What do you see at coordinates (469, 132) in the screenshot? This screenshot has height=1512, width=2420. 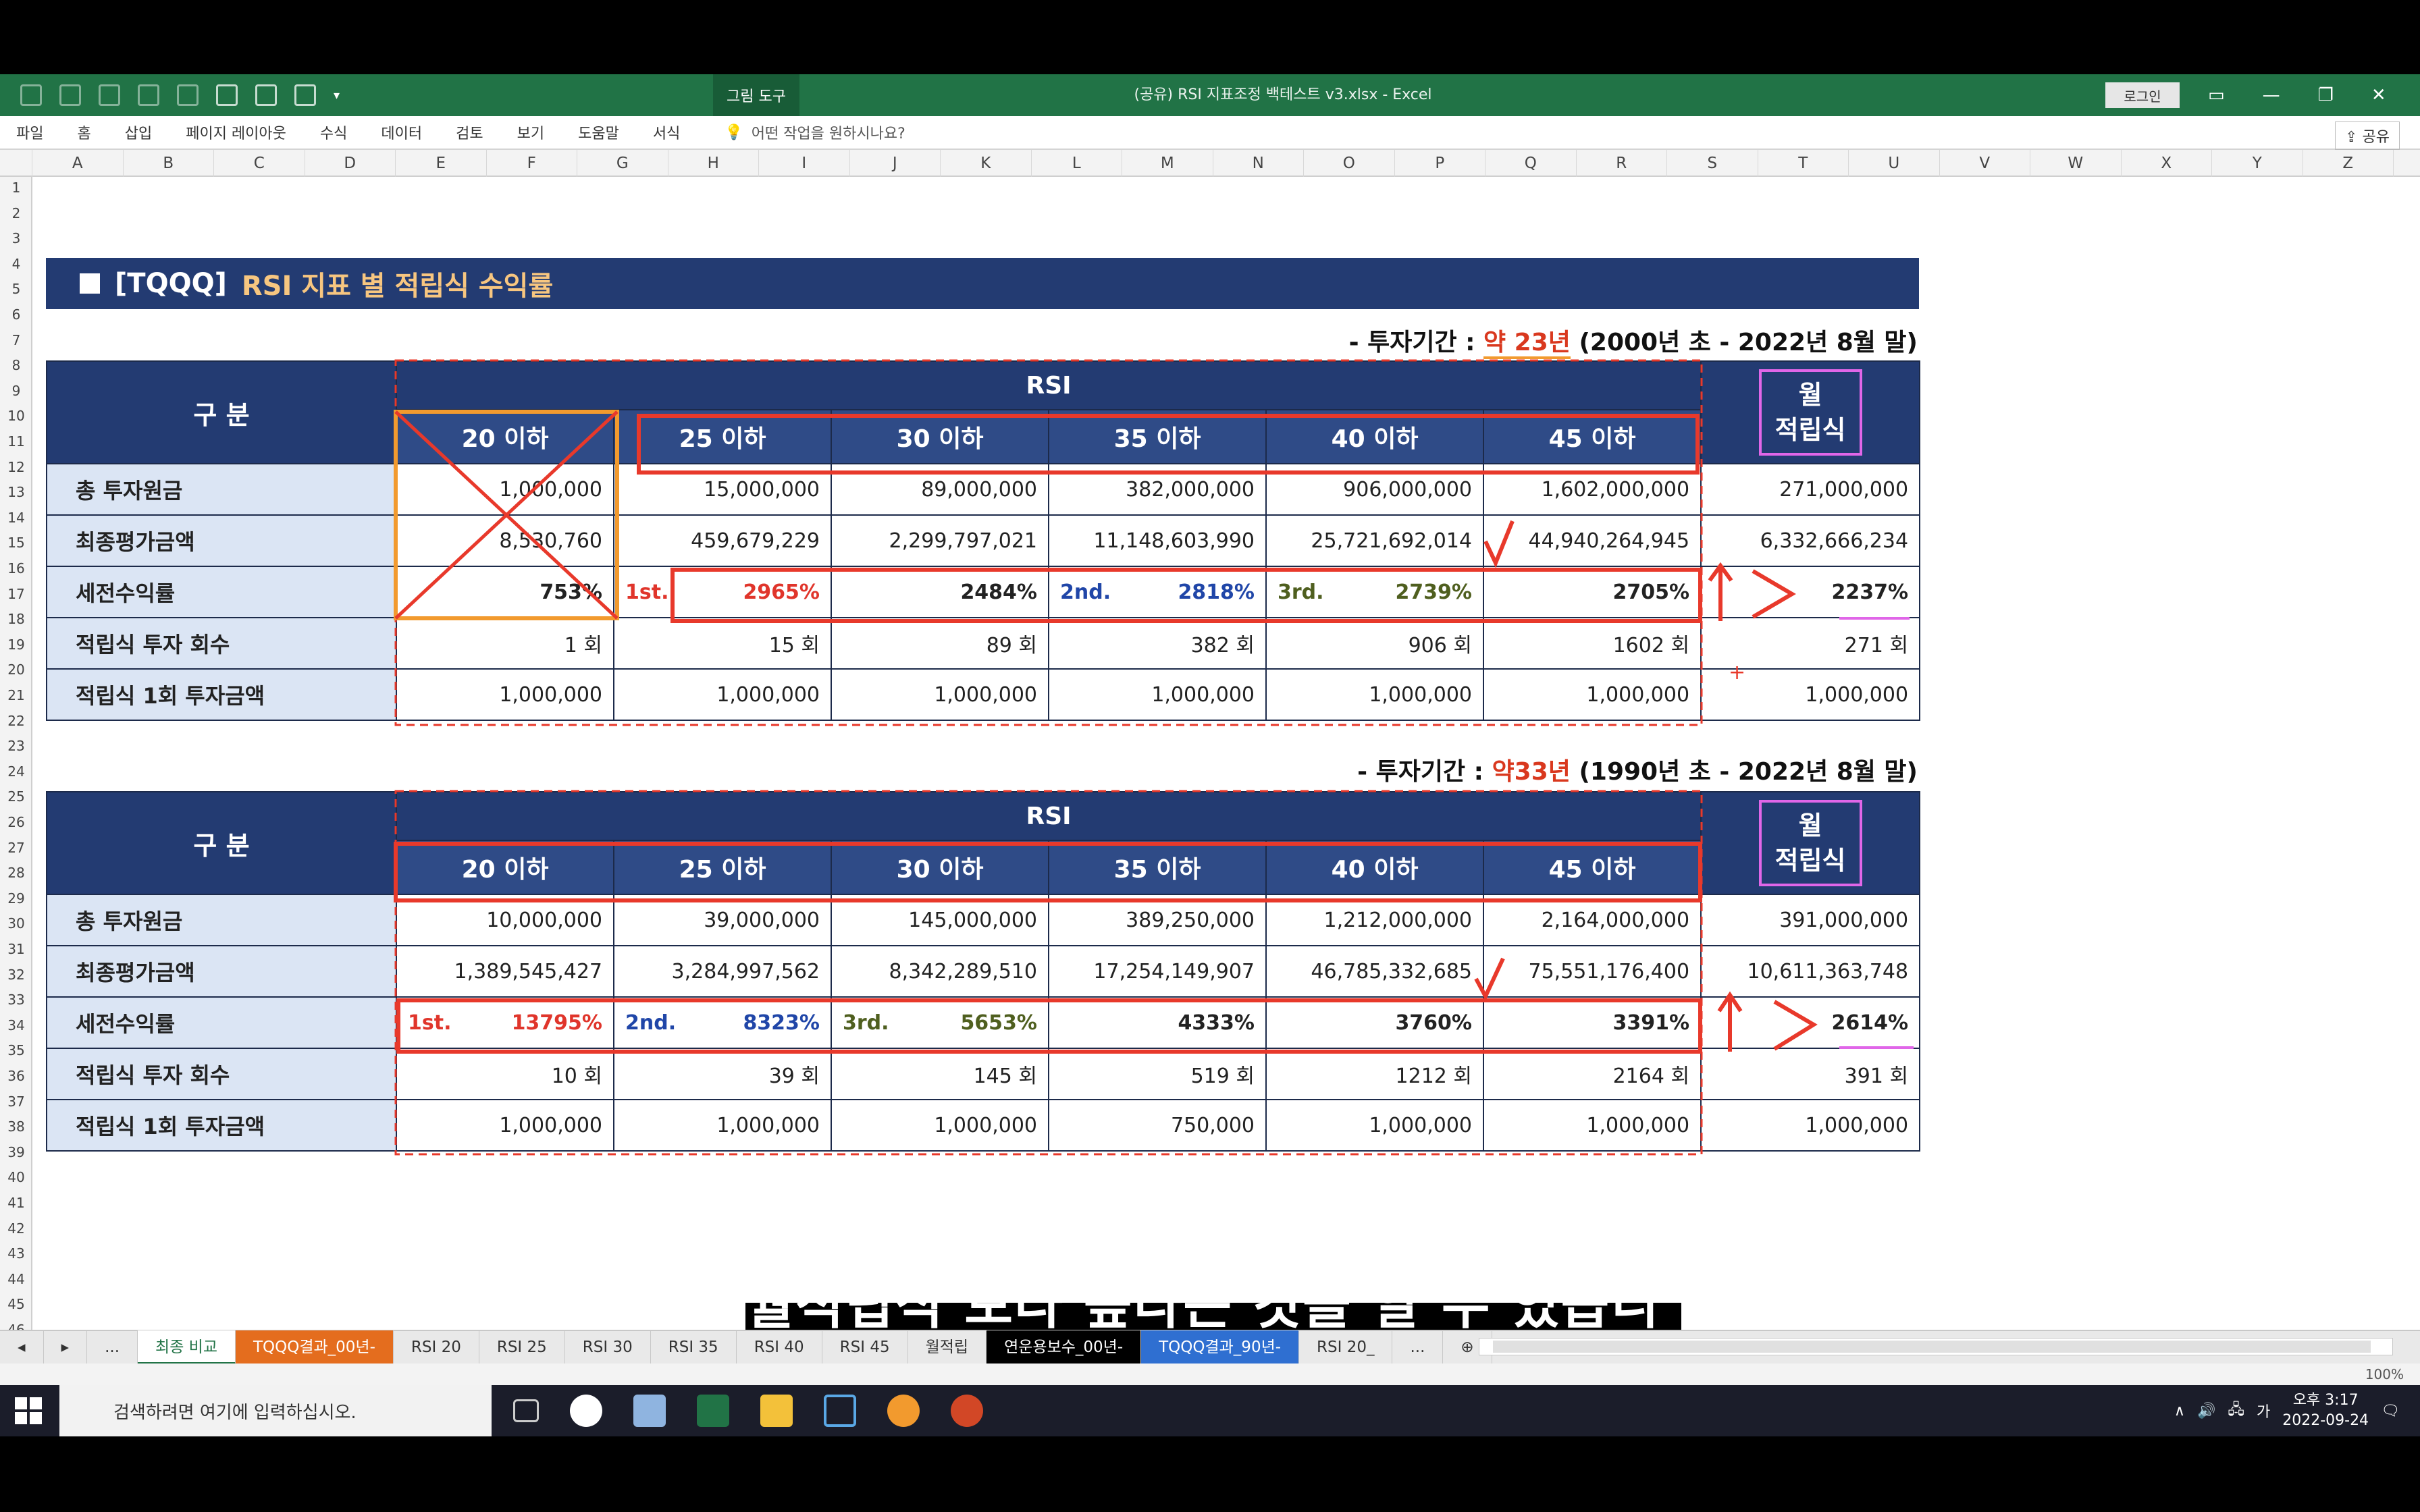 I see `menu-review: 검토` at bounding box center [469, 132].